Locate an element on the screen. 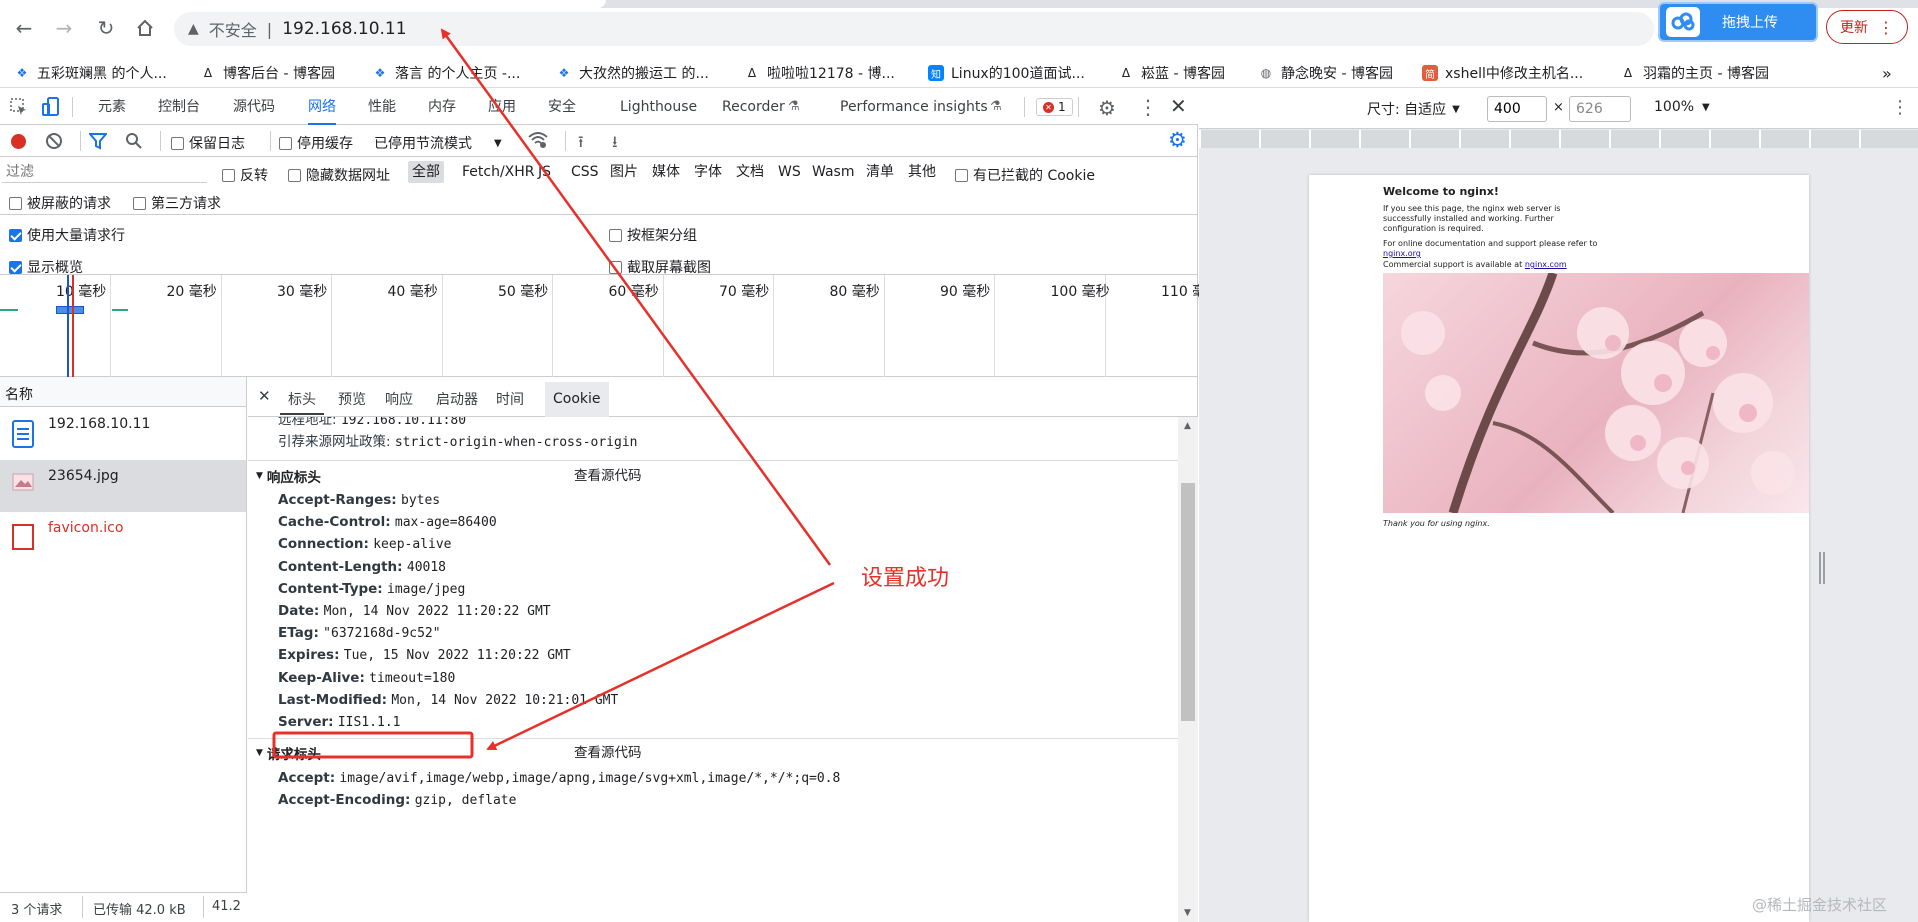 The width and height of the screenshot is (1918, 922). annotation-arrow-keepalive is located at coordinates (660, 666).